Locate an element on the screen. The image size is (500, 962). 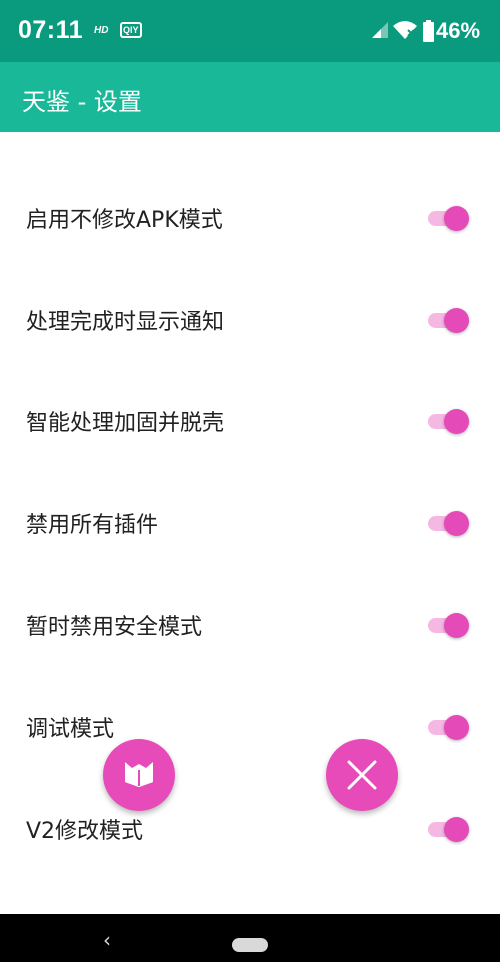
setting-row-no-modify-apk: 启用不修改APK模式 is located at coordinates (250, 218).